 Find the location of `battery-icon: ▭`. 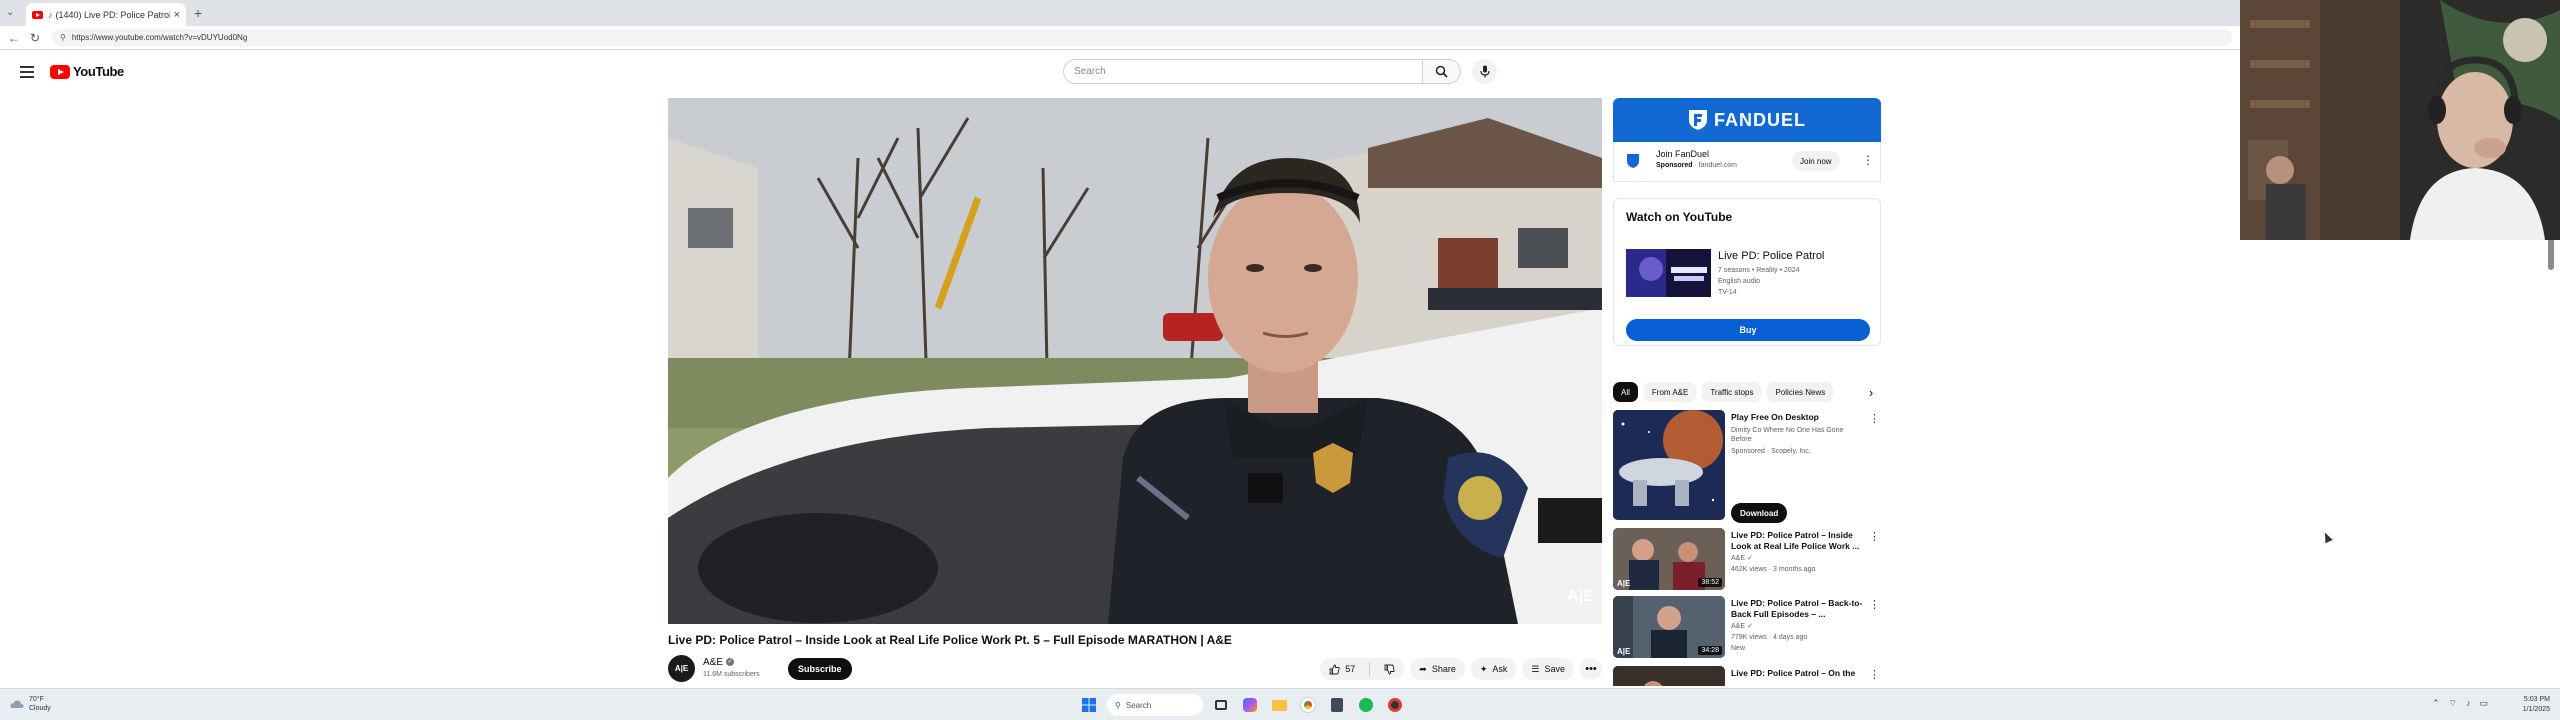

battery-icon: ▭ is located at coordinates (2484, 703).